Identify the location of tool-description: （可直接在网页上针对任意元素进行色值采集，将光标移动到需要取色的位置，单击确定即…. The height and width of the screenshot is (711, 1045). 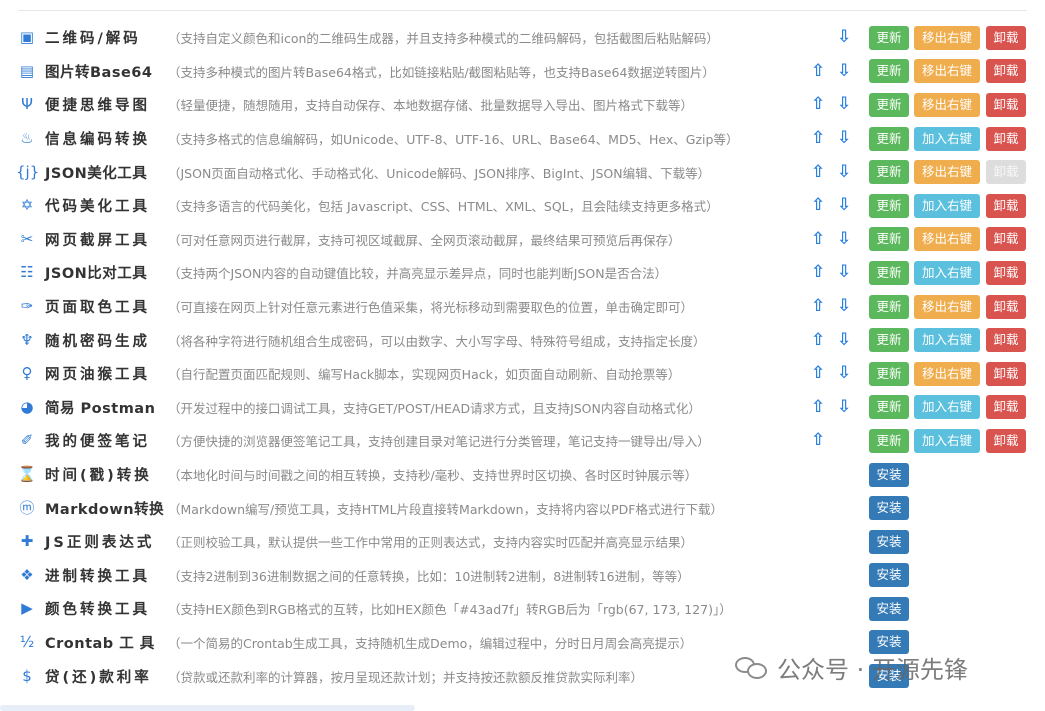
(431, 308).